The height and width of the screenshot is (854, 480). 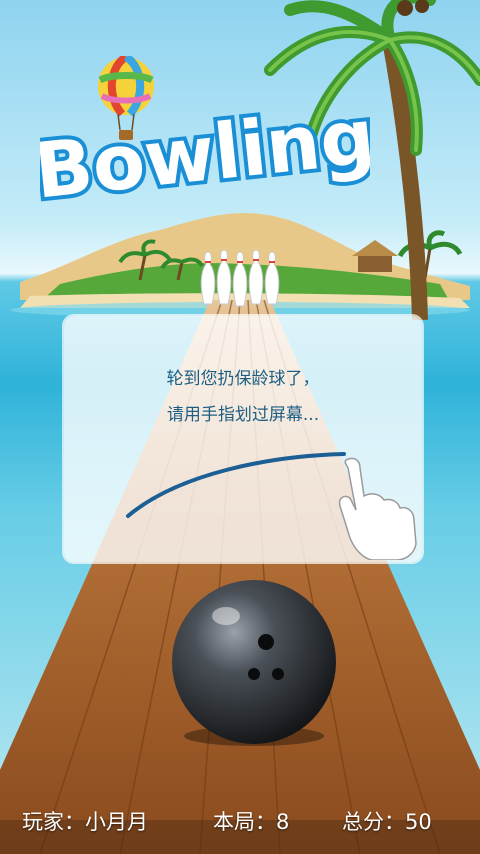 I want to click on player-info: 玩家：小月月, so click(x=85, y=821).